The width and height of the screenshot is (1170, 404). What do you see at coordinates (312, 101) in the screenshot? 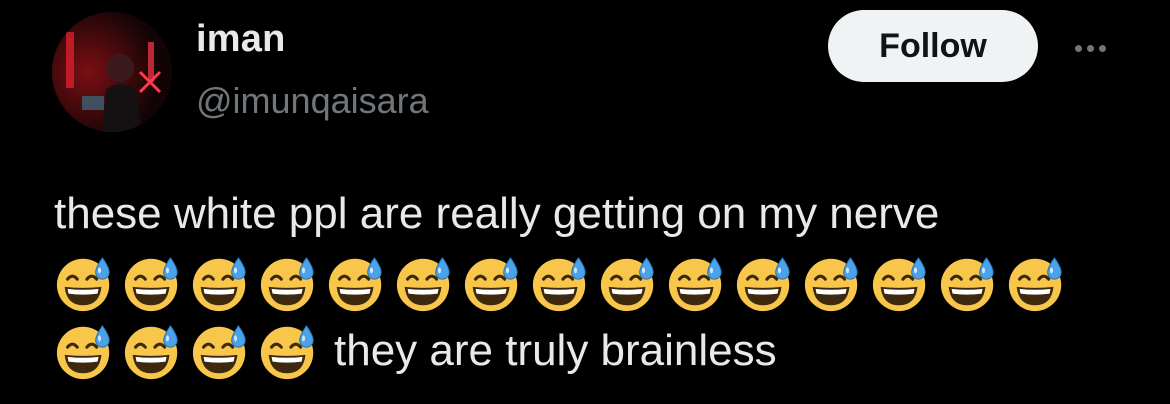
I see `author-handle: @imunqaisara` at bounding box center [312, 101].